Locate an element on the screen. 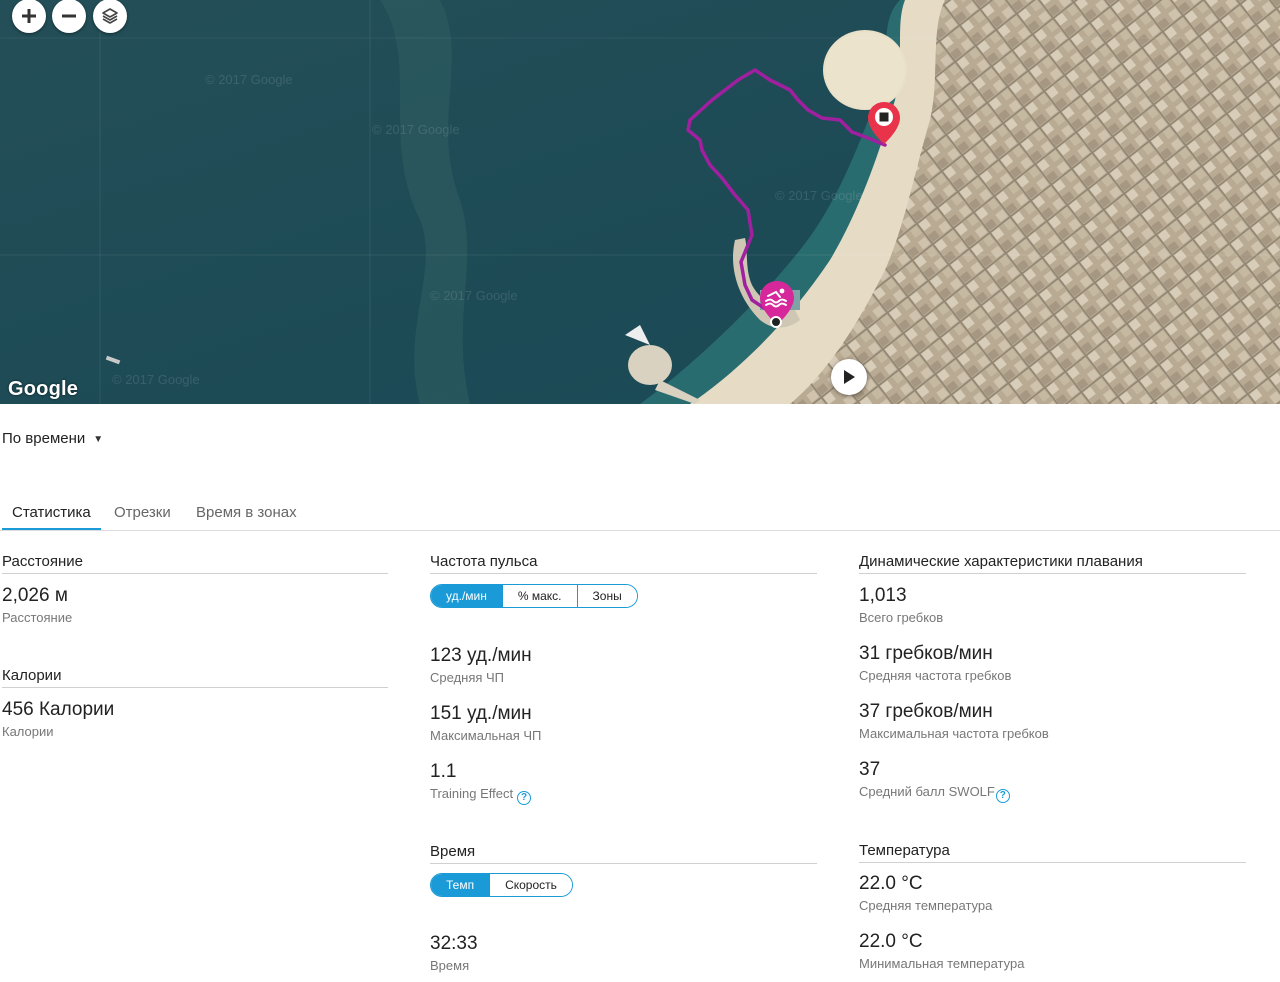  map-layers-button is located at coordinates (110, 16).